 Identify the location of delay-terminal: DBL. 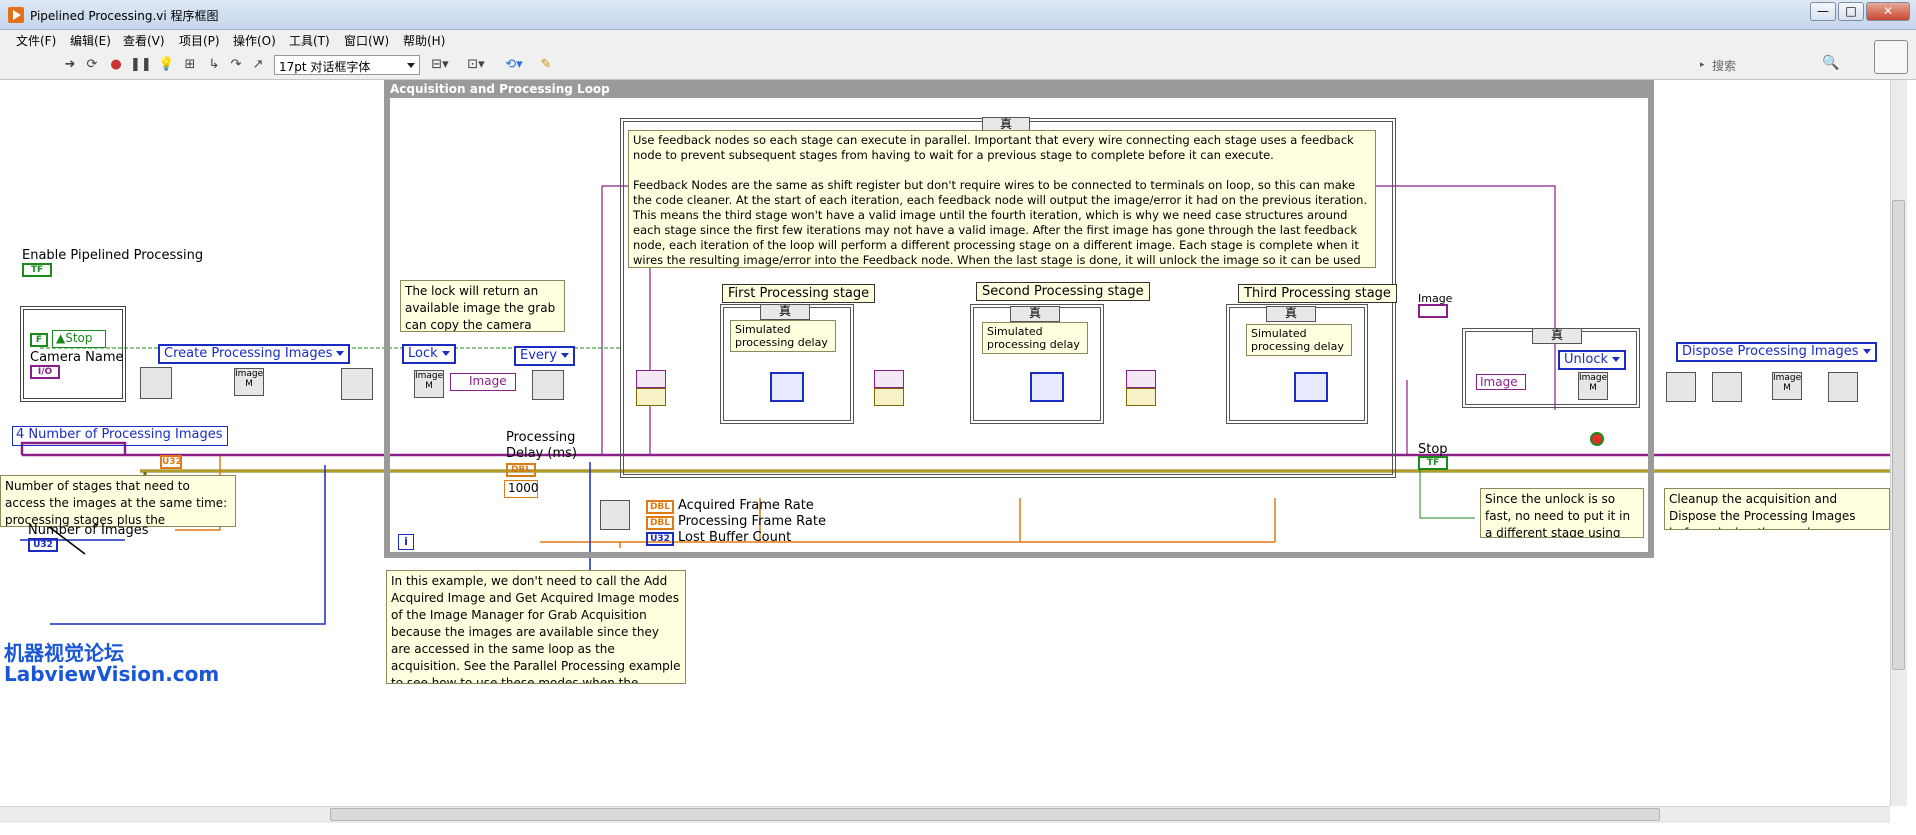
(521, 470).